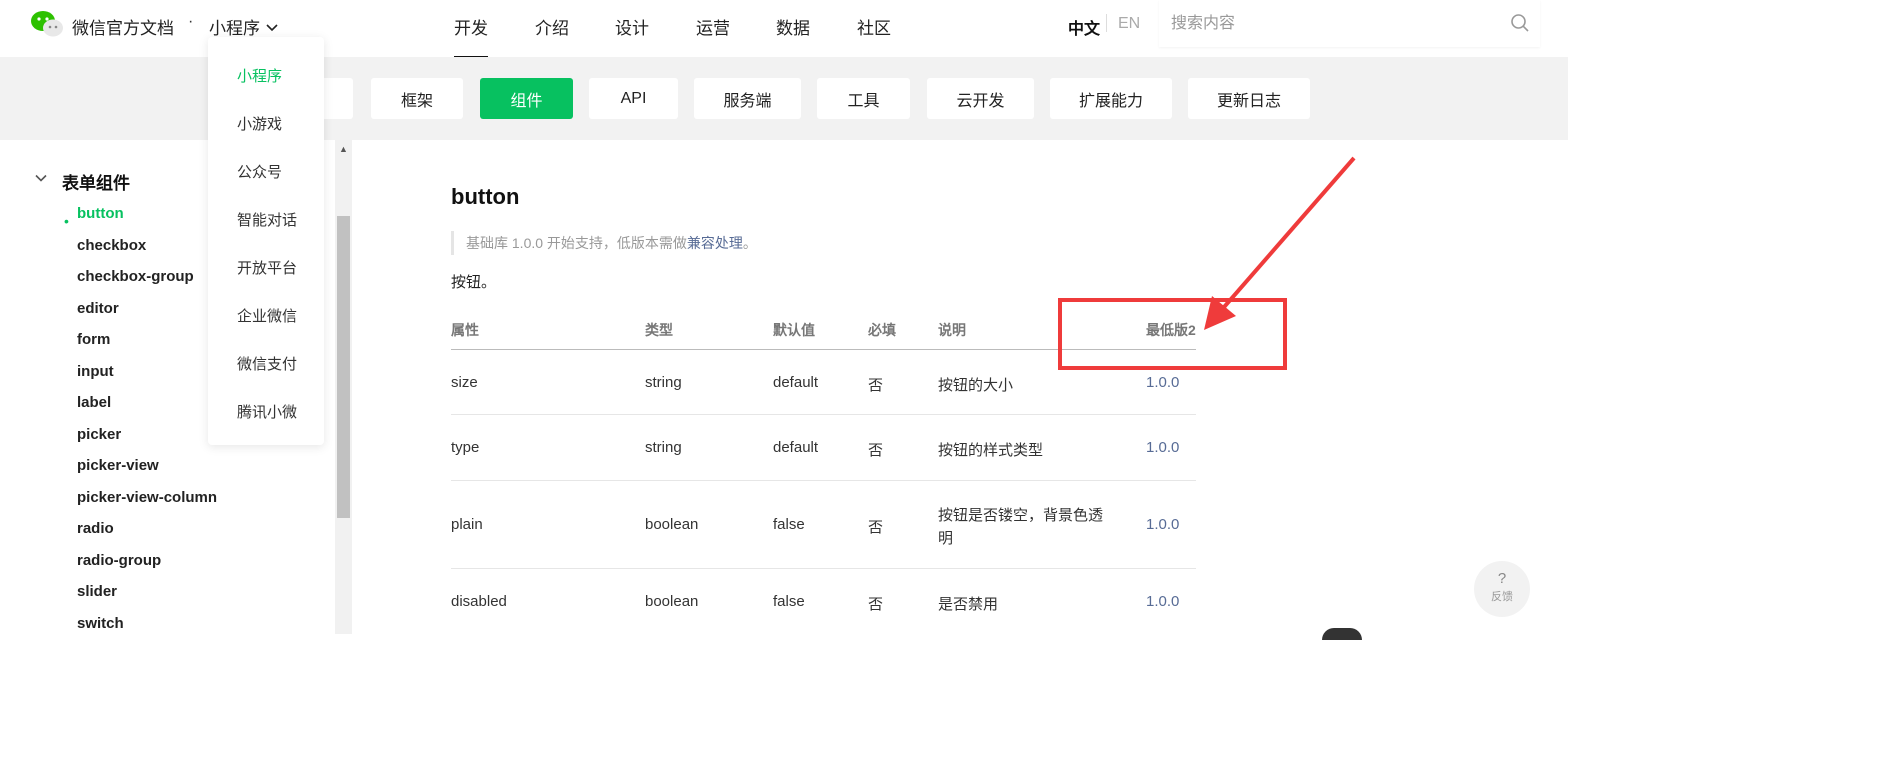 The image size is (1895, 766). Describe the element at coordinates (632, 26) in the screenshot. I see `topnav-design: 设计` at that location.